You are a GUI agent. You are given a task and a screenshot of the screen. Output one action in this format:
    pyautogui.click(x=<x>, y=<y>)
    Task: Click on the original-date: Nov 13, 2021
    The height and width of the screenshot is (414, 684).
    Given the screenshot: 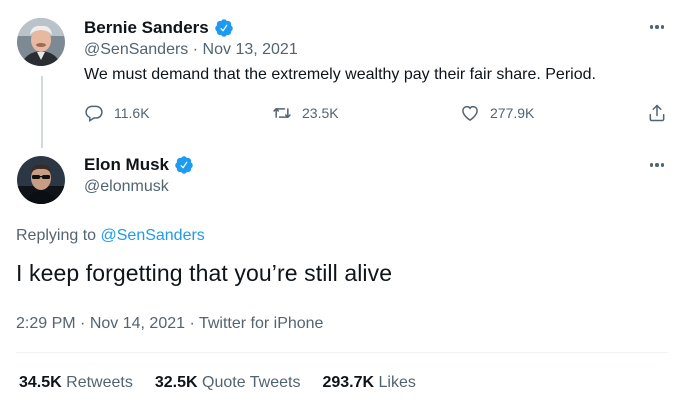 What is the action you would take?
    pyautogui.click(x=250, y=49)
    